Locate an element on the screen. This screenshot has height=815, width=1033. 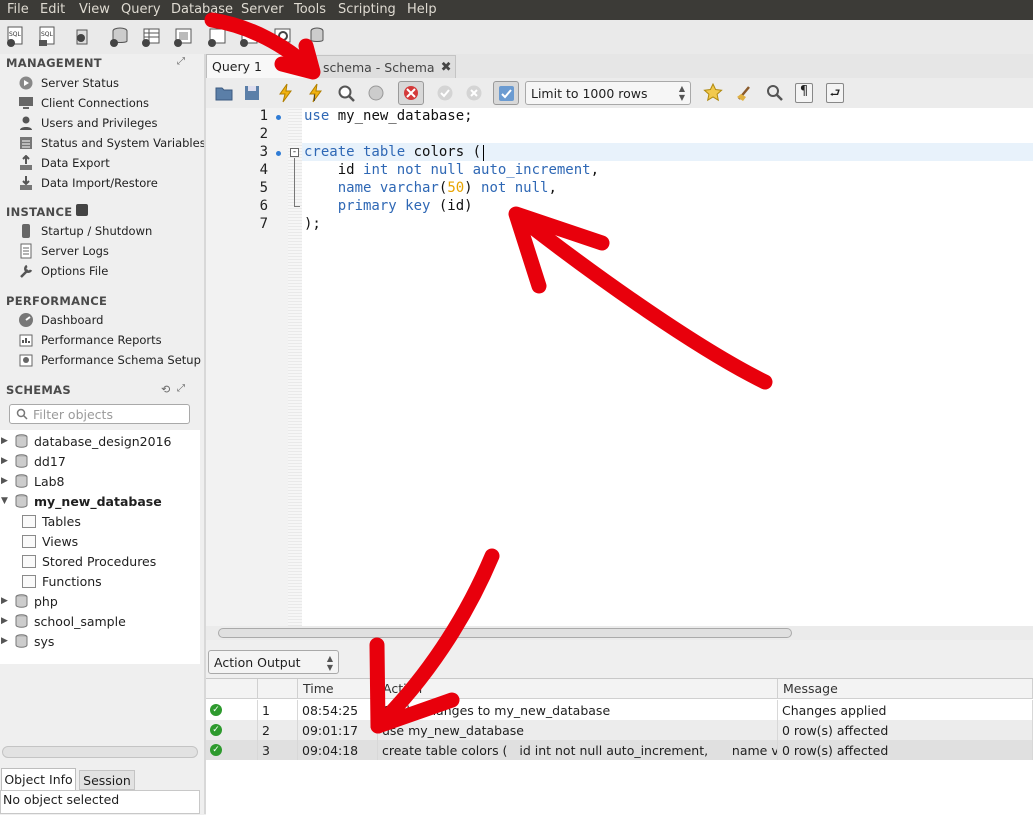
tree-functions: Functions is located at coordinates (62, 581).